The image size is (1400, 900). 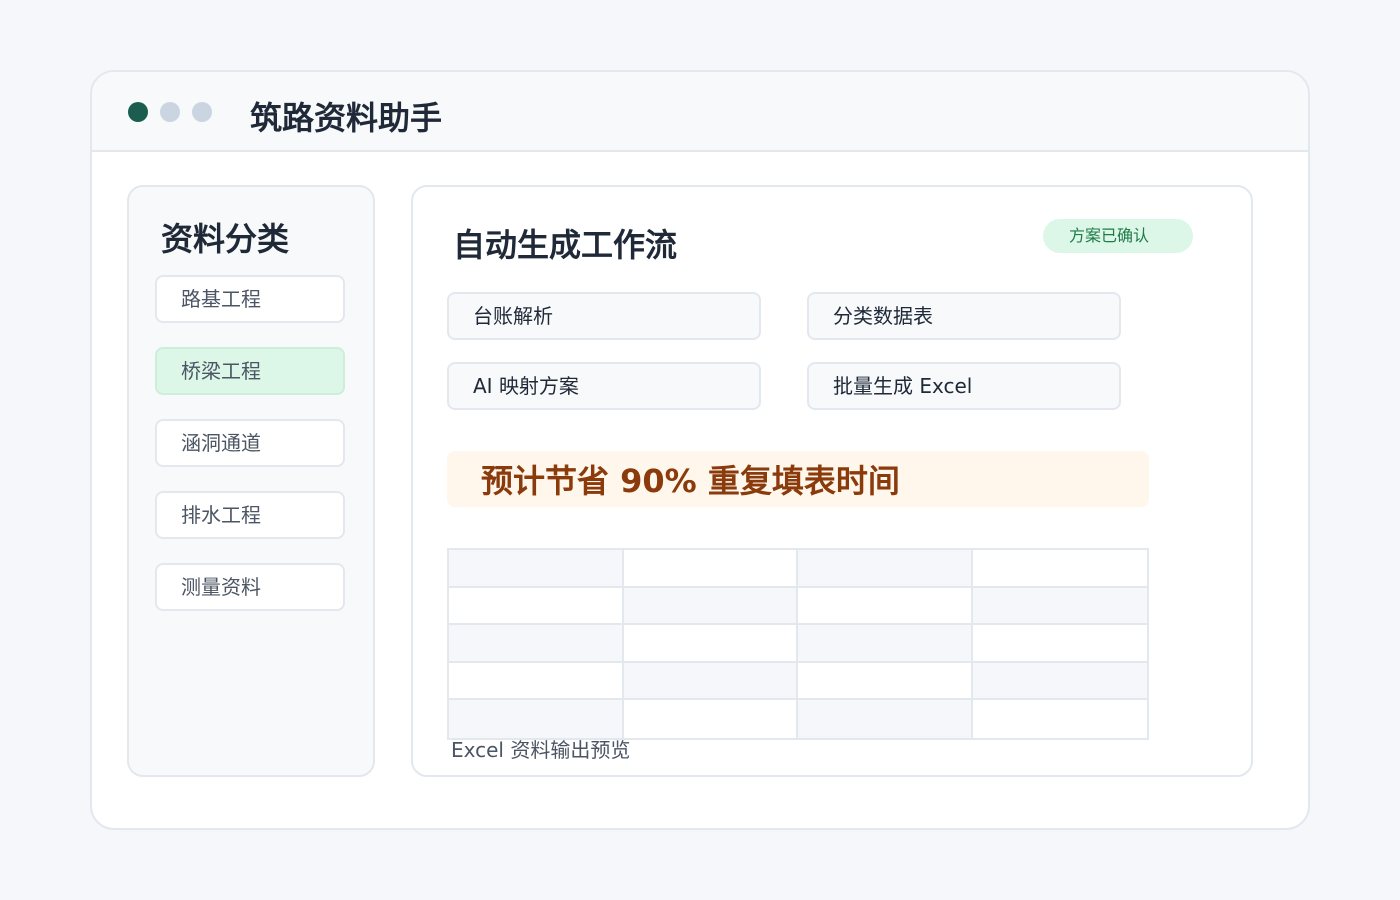 I want to click on page-title: 自动生成工作流, so click(x=565, y=245).